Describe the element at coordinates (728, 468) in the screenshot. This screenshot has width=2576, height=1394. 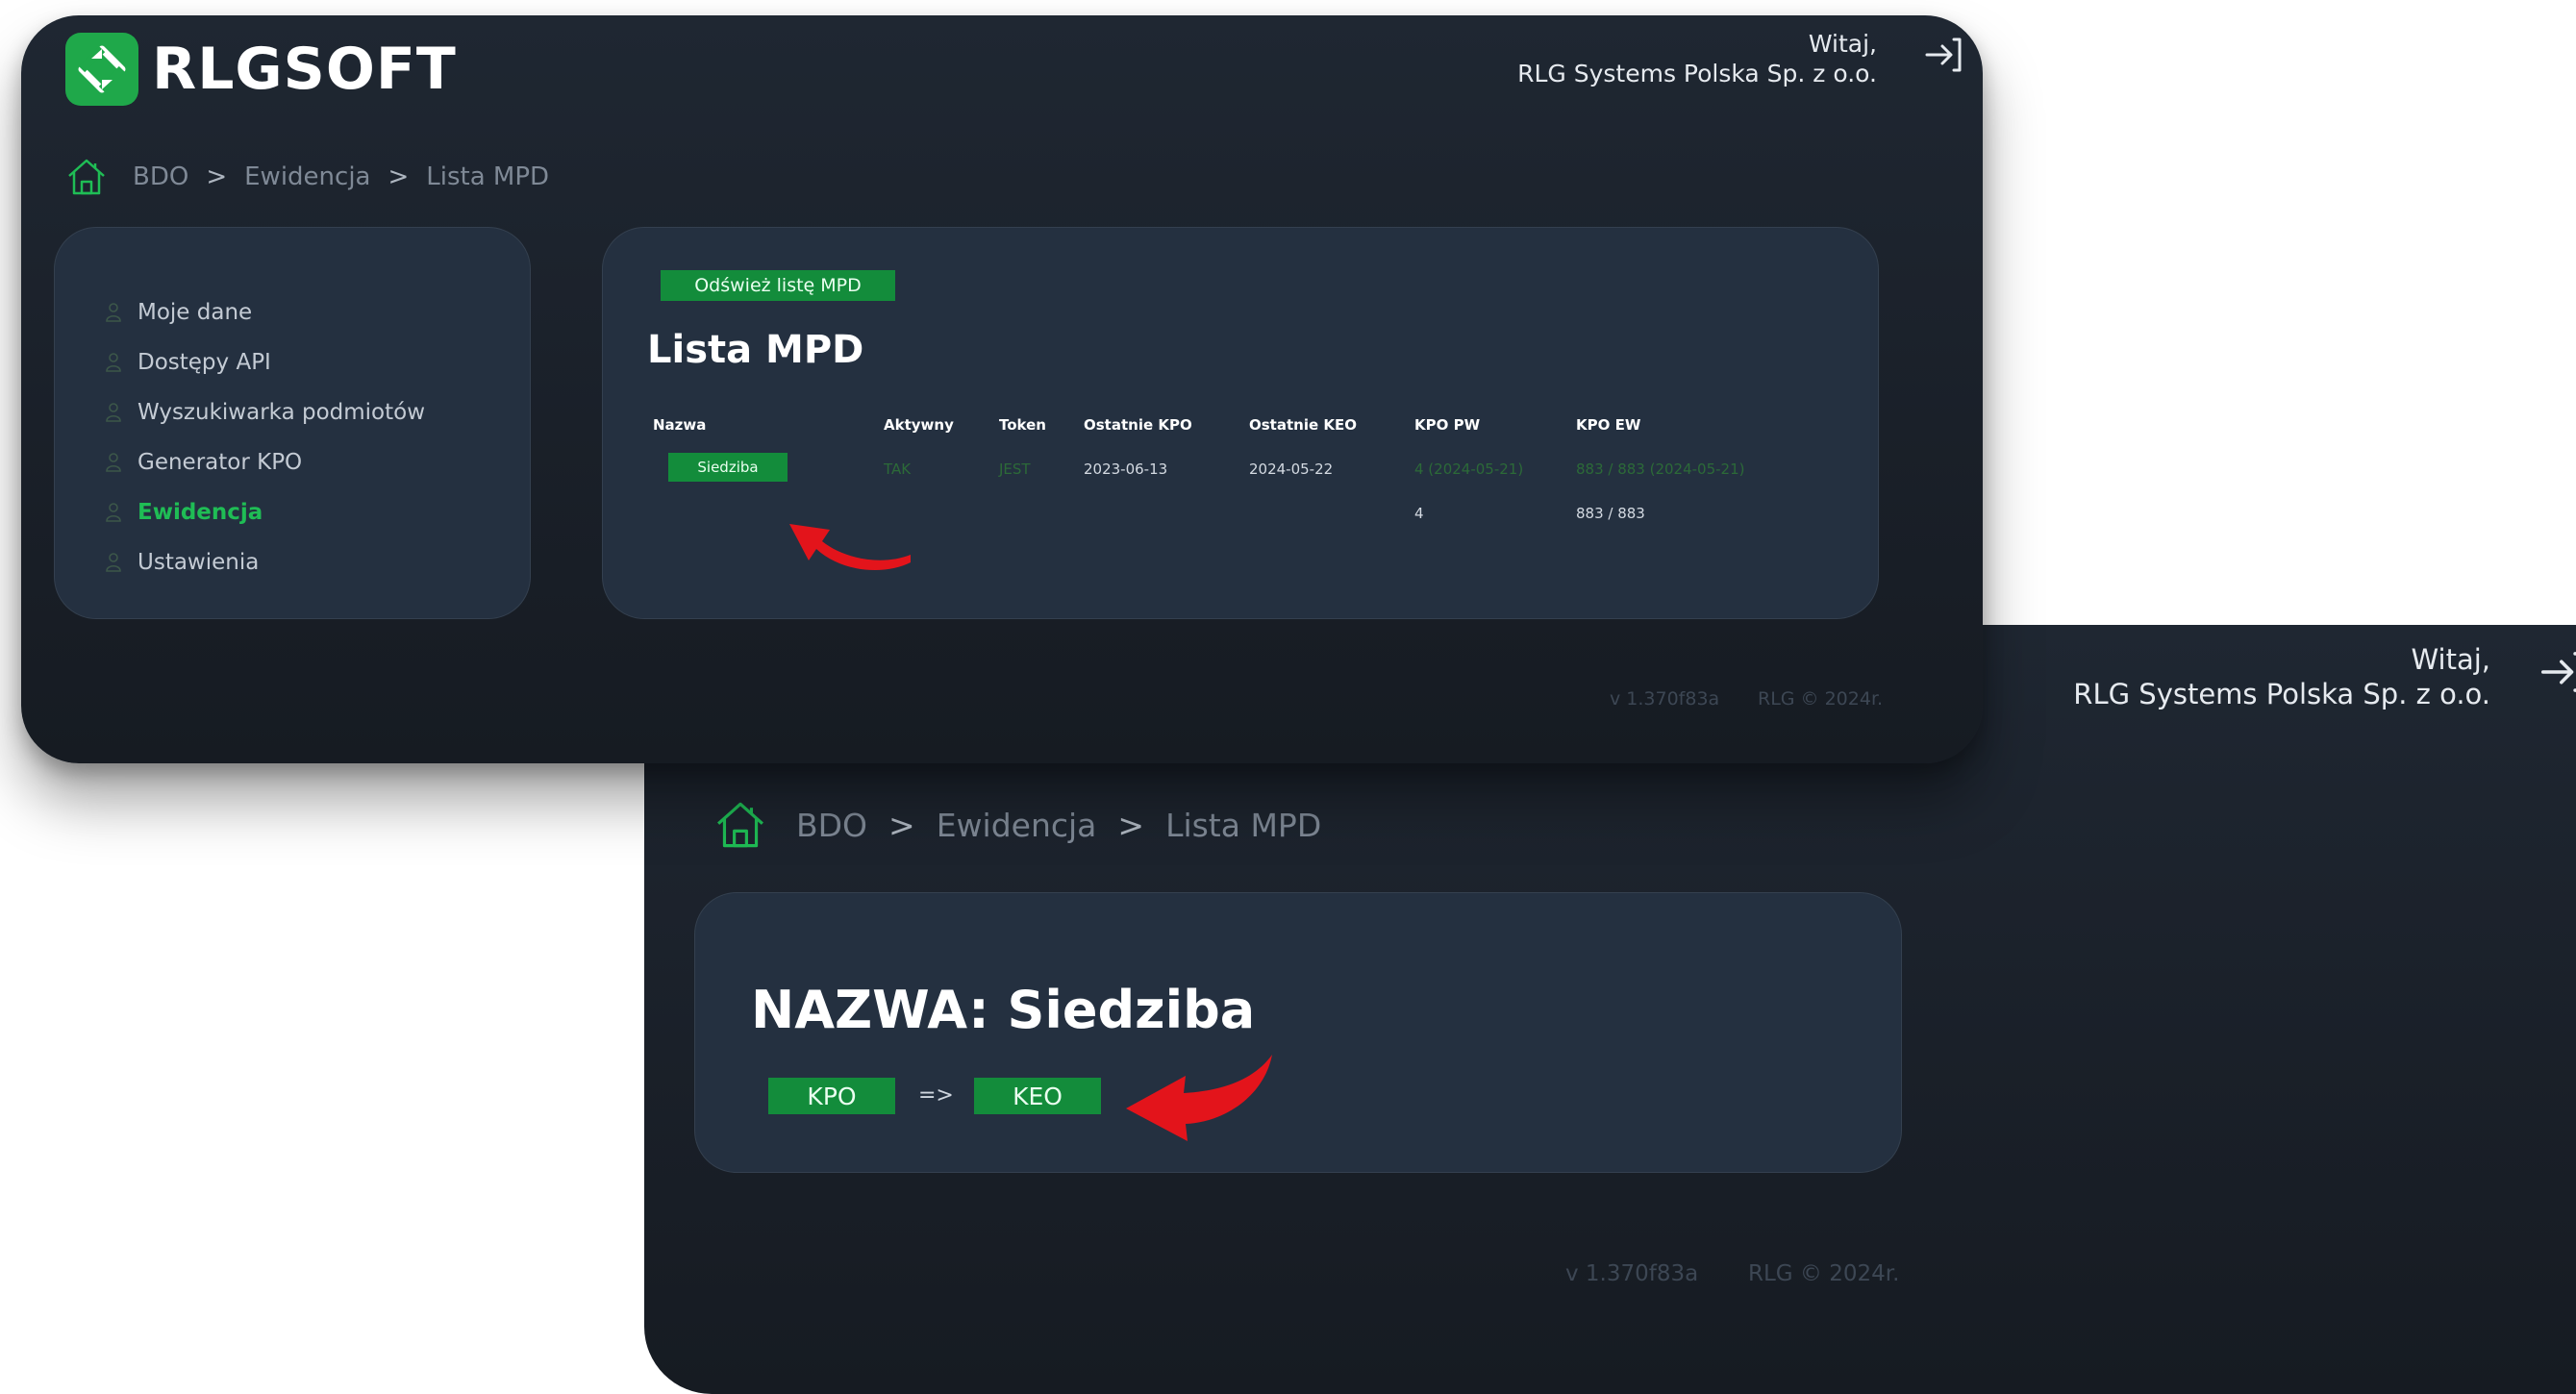
I see `mpd-siedziba-button: Siedziba` at that location.